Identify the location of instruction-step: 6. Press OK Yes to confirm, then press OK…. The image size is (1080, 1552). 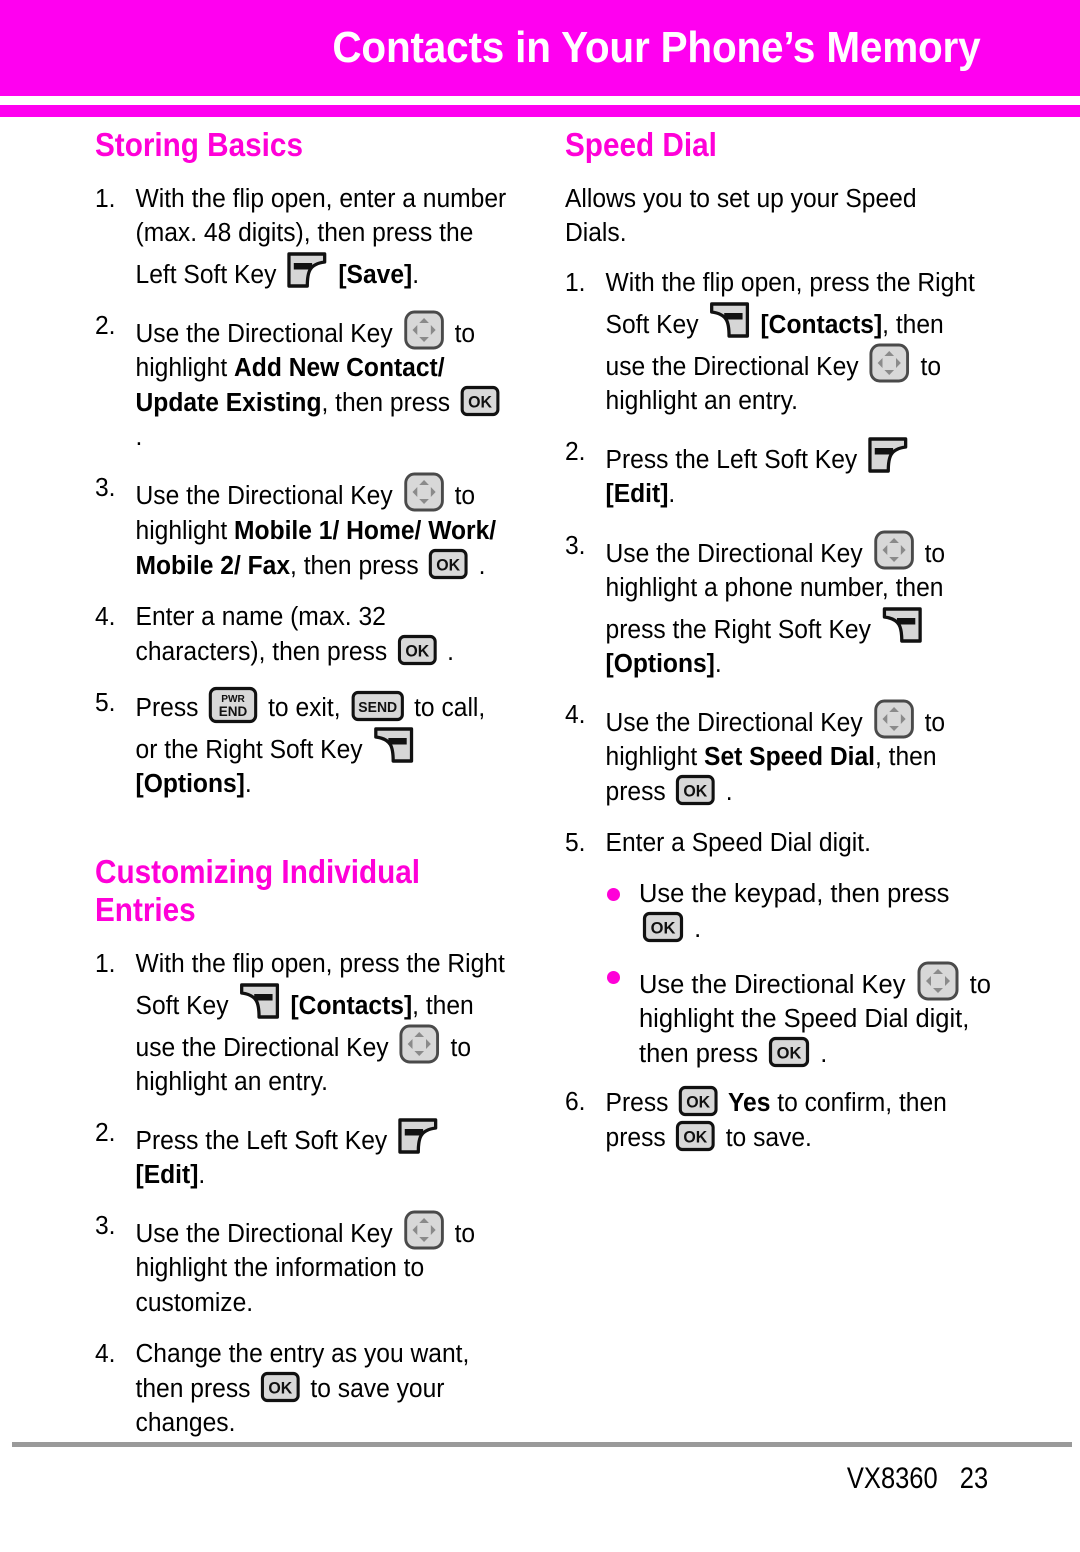
(772, 1120).